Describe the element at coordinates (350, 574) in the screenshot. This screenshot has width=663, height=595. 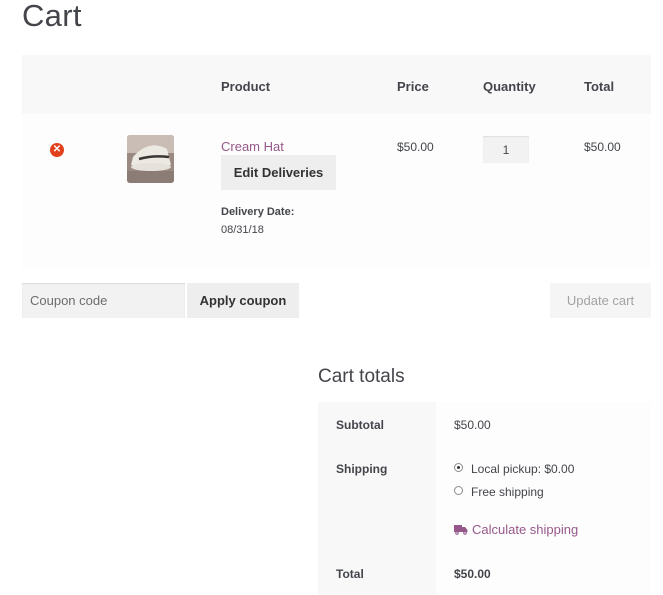
I see `order-total-label: Total` at that location.